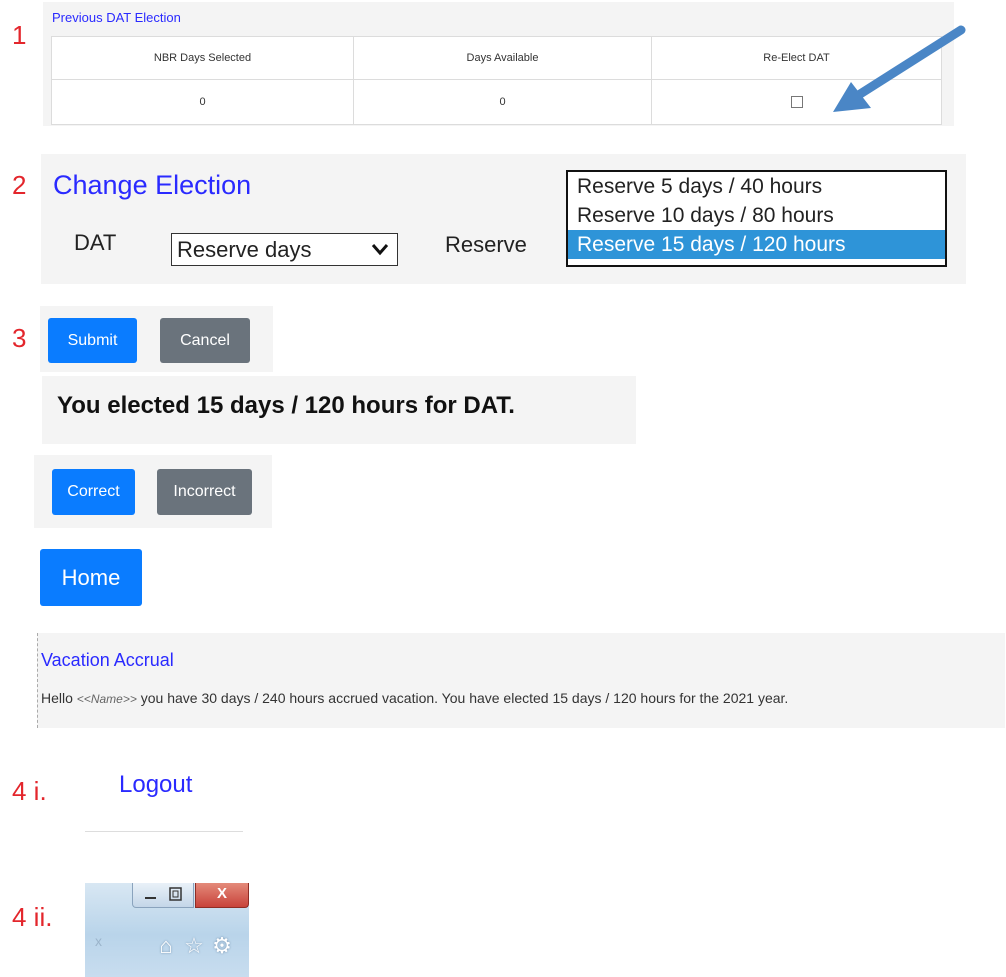 The image size is (1006, 977). Describe the element at coordinates (57, 698) in the screenshot. I see `greeting: Hello` at that location.